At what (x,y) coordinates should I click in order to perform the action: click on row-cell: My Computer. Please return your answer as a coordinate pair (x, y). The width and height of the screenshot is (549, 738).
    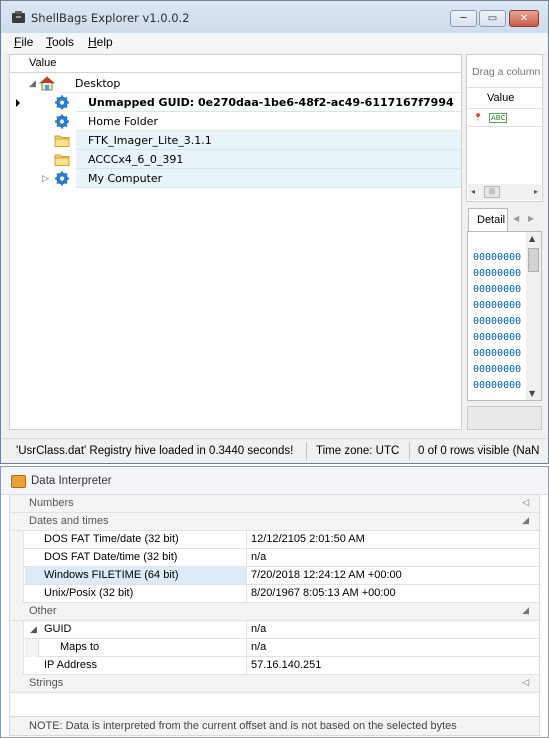
    Looking at the image, I should click on (268, 178).